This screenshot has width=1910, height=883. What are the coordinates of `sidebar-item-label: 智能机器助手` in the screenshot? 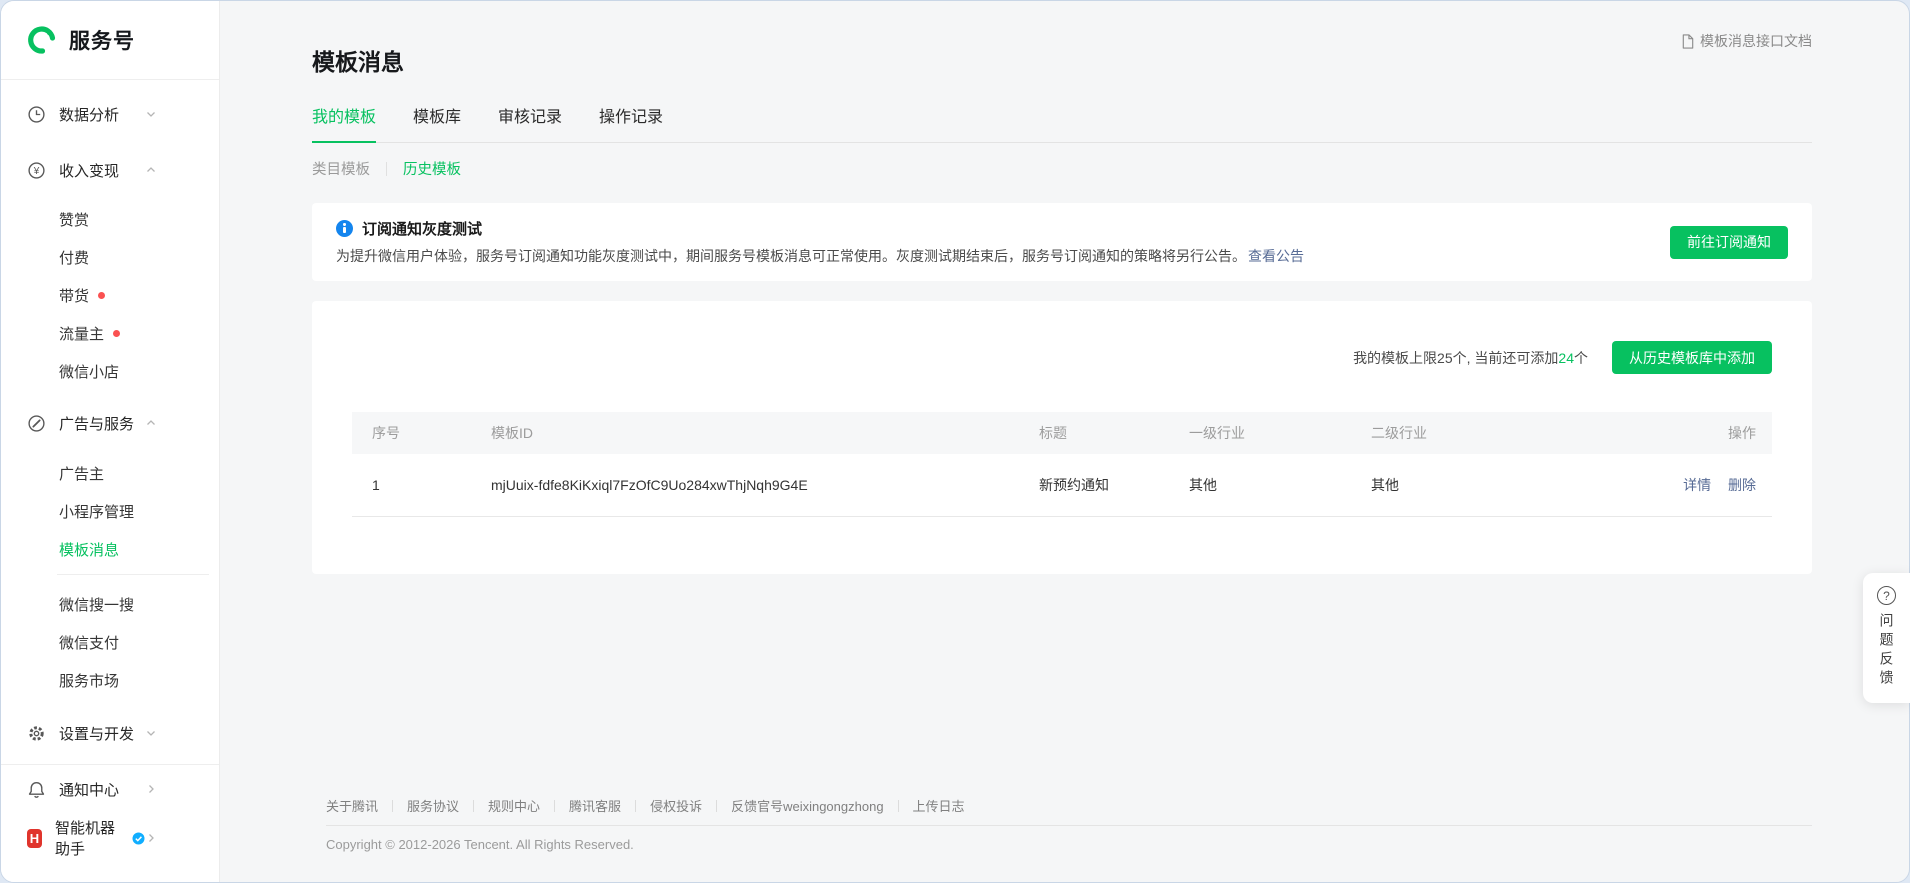 It's located at (84, 839).